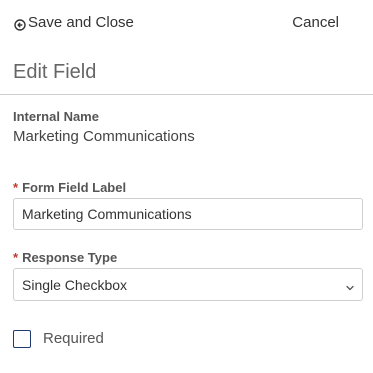  I want to click on form-field-label-input, so click(188, 214).